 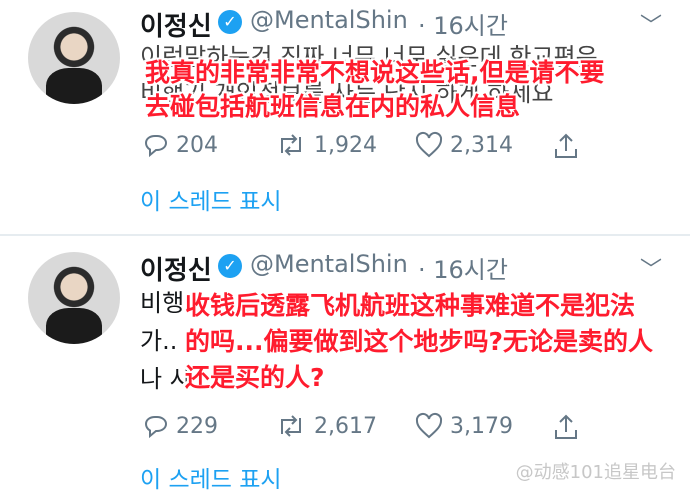 I want to click on like-button: 2,314, so click(x=463, y=145).